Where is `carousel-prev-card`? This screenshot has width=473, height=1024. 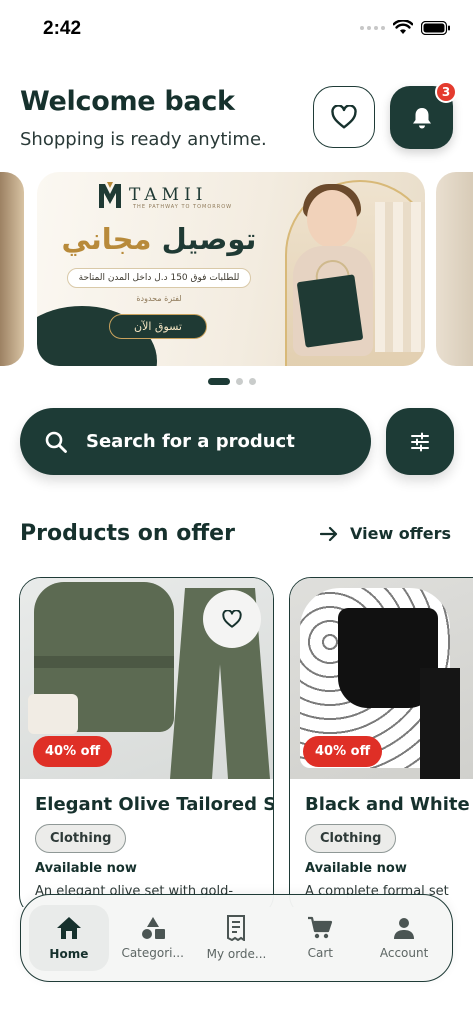
carousel-prev-card is located at coordinates (12, 269).